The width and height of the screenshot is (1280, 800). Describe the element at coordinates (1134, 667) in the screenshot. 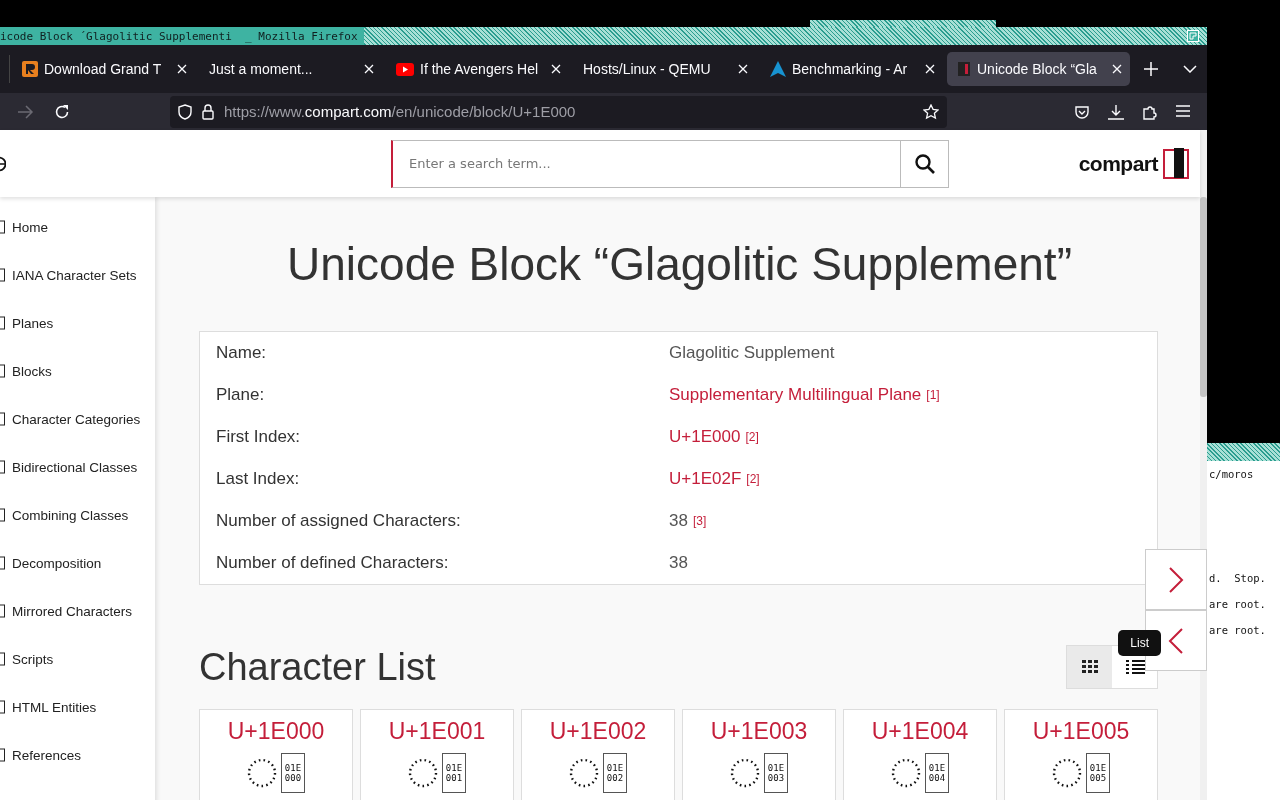

I see `list-icon` at that location.